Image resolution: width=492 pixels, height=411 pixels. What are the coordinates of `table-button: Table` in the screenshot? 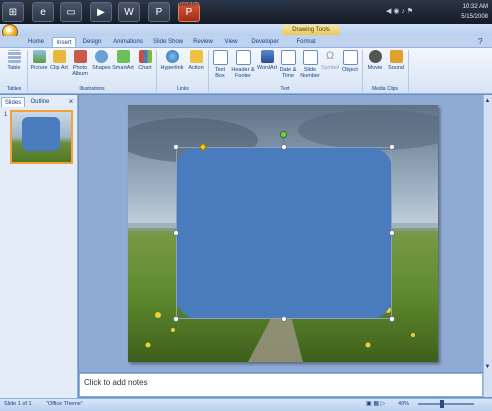 It's located at (14, 68).